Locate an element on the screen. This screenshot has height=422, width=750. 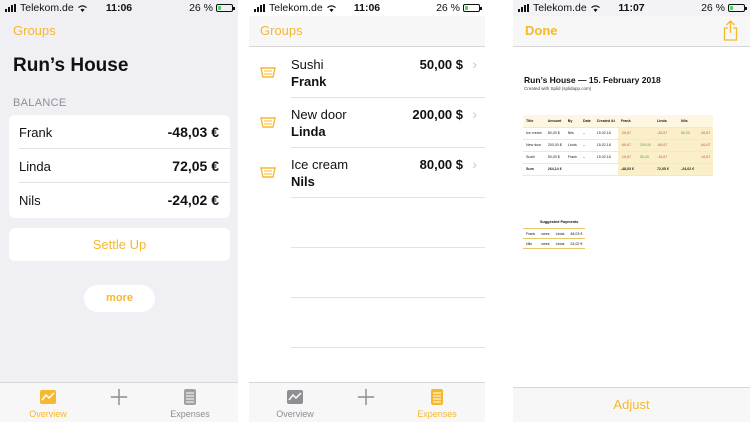
col-header: Nils is located at coordinates (688, 121).